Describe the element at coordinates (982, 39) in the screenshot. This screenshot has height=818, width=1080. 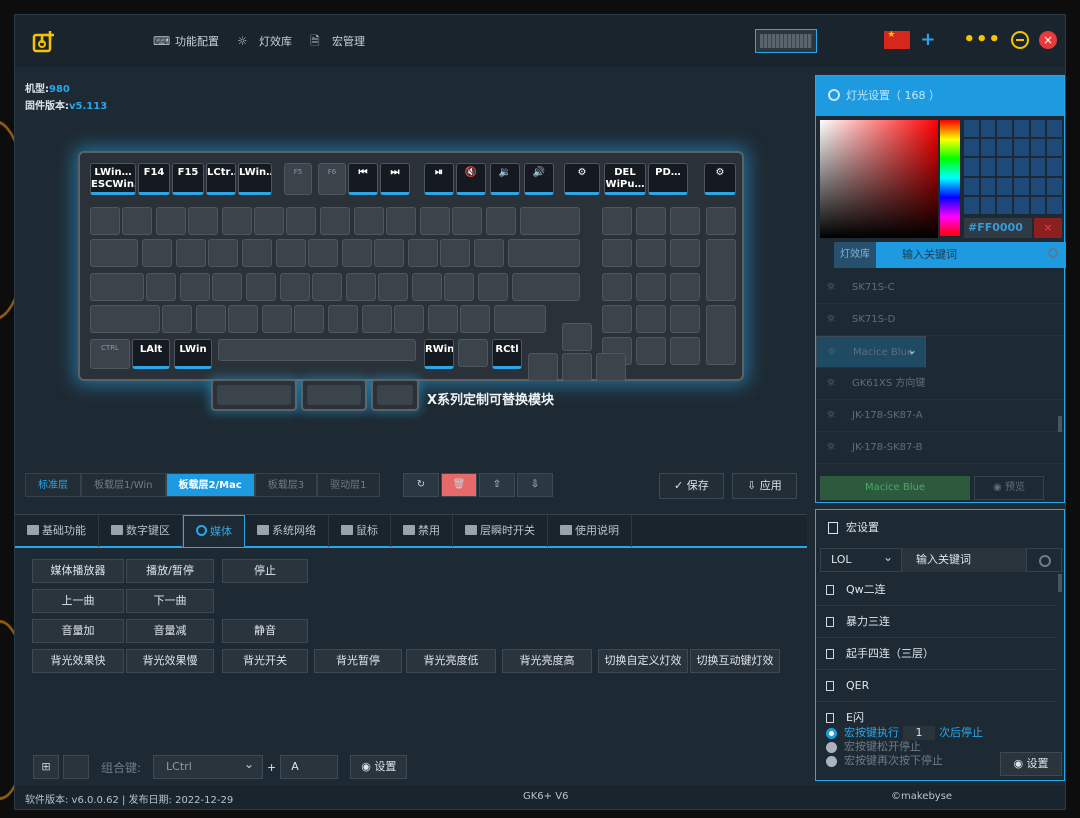
I see `more-icon: •••` at that location.